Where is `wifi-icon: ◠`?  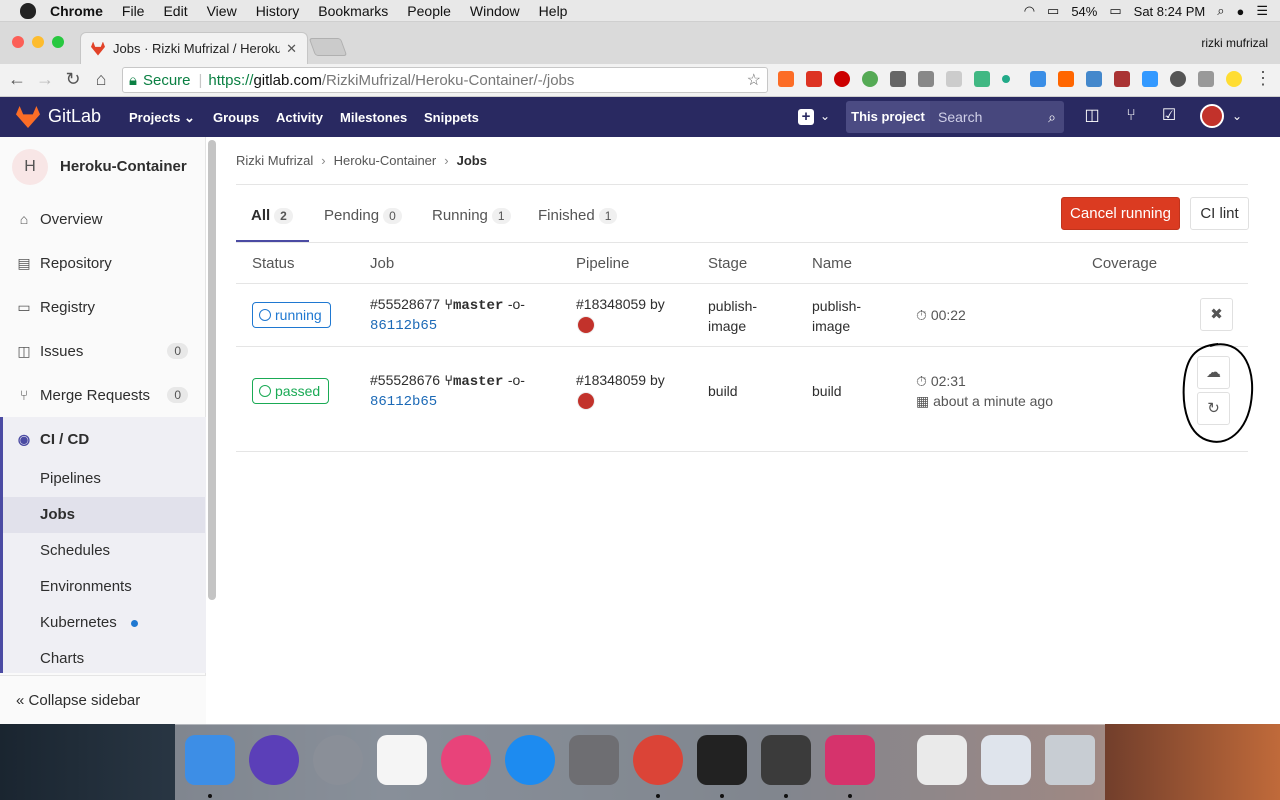
wifi-icon: ◠ is located at coordinates (1029, 11).